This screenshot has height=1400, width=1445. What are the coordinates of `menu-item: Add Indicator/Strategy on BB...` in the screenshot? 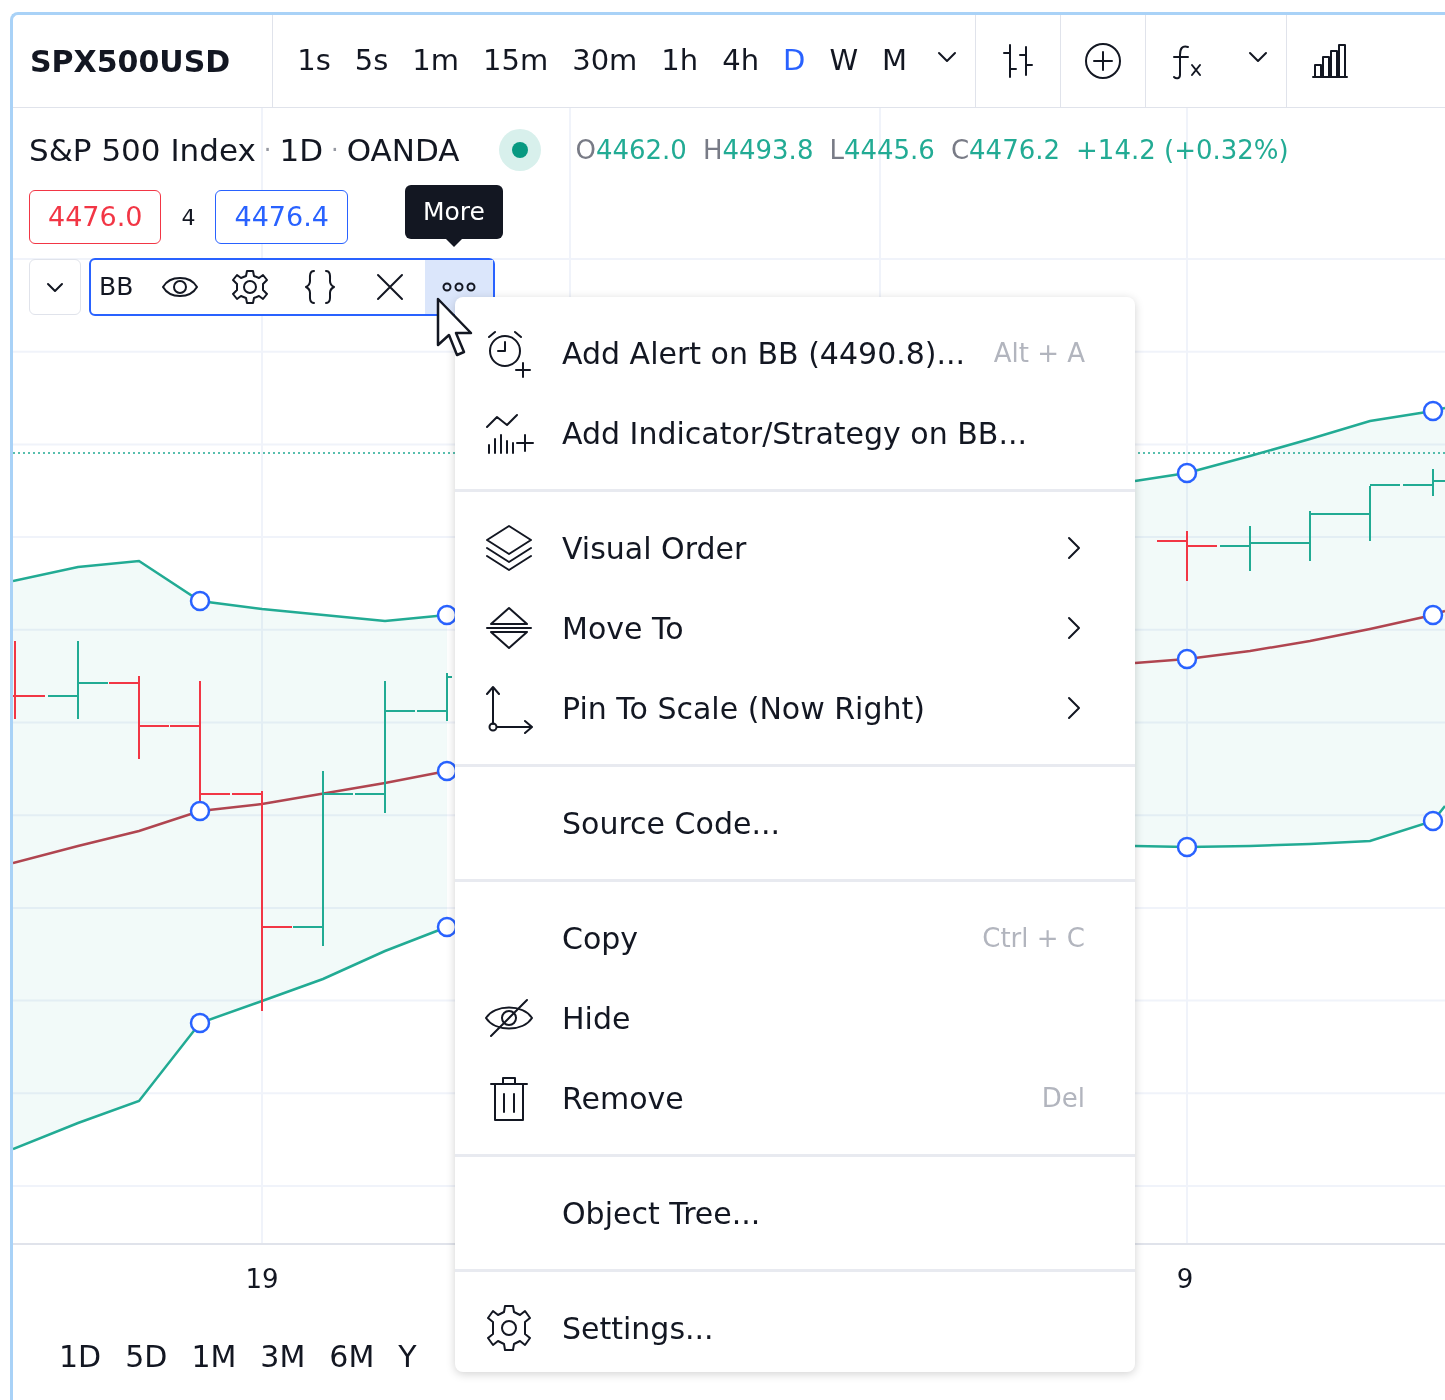 It's located at (795, 433).